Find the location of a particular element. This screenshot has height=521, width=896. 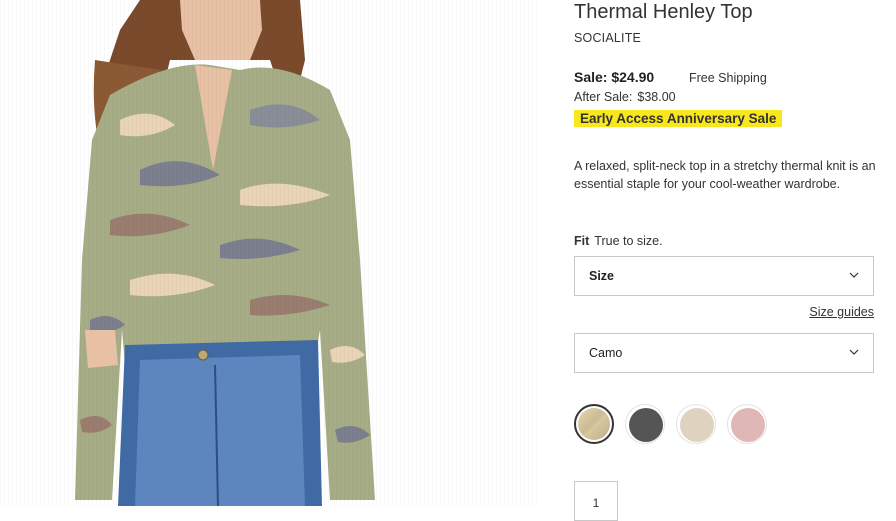

after-sale-value: $38.00 is located at coordinates (656, 97).